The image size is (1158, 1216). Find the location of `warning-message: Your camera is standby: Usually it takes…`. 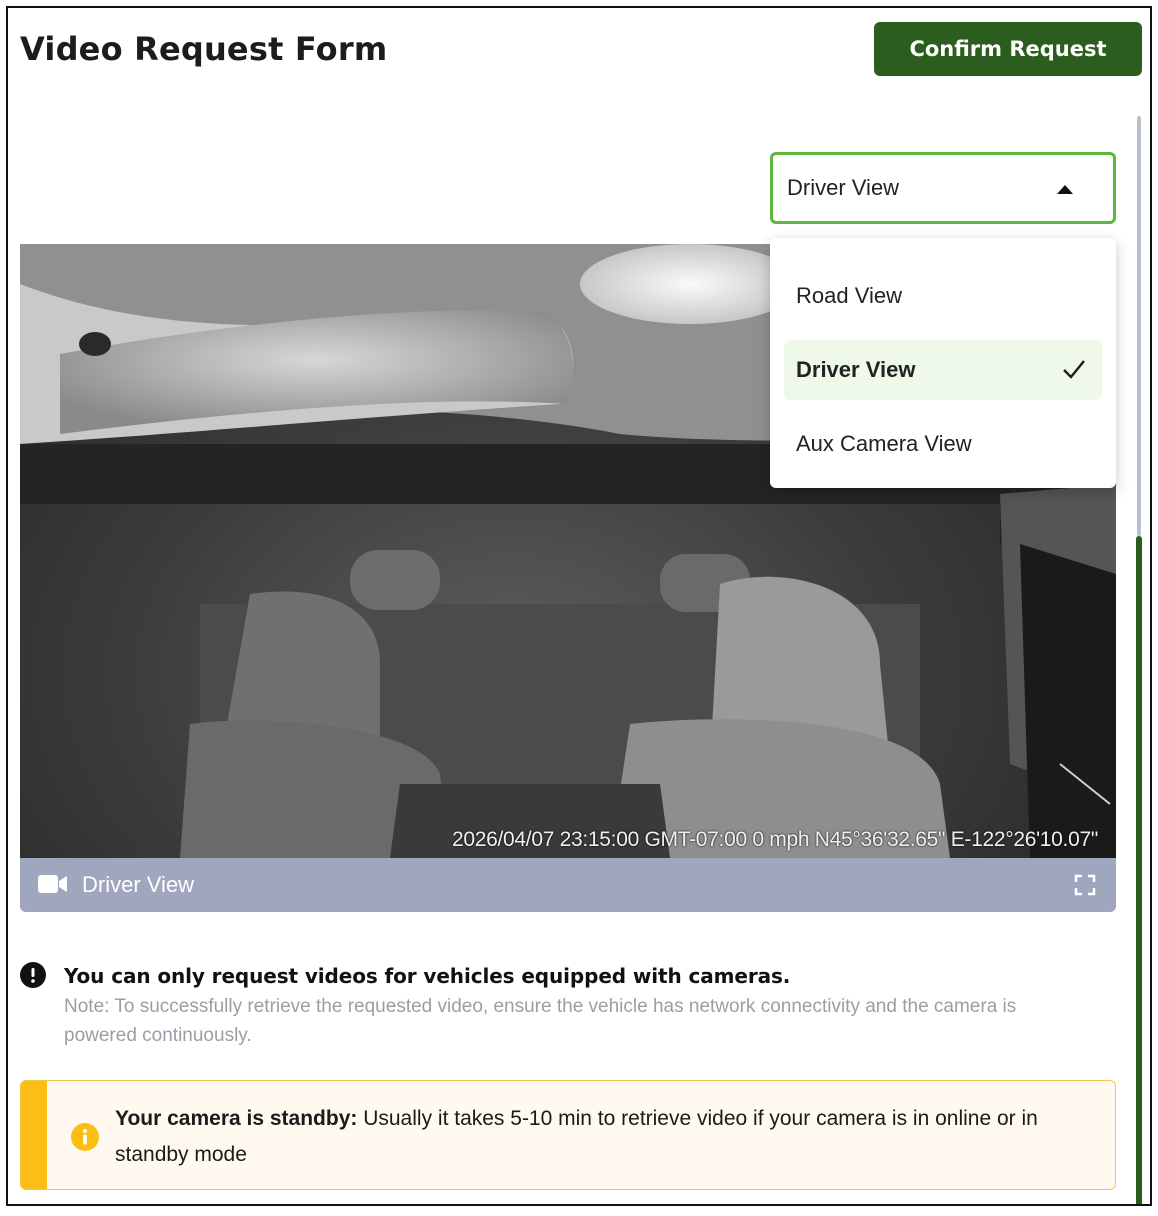

warning-message: Your camera is standby: Usually it takes… is located at coordinates (605, 1137).